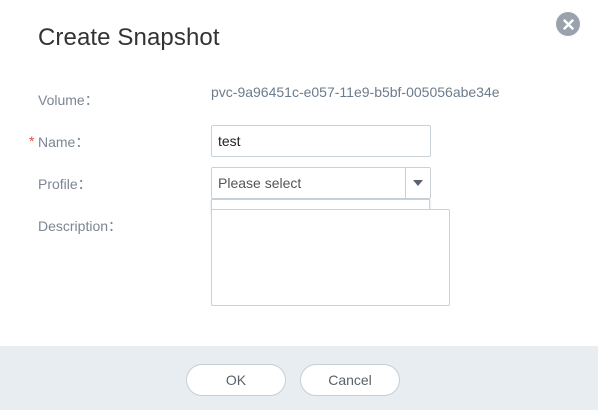 The height and width of the screenshot is (410, 598). What do you see at coordinates (321, 141) in the screenshot?
I see `name-input: test` at bounding box center [321, 141].